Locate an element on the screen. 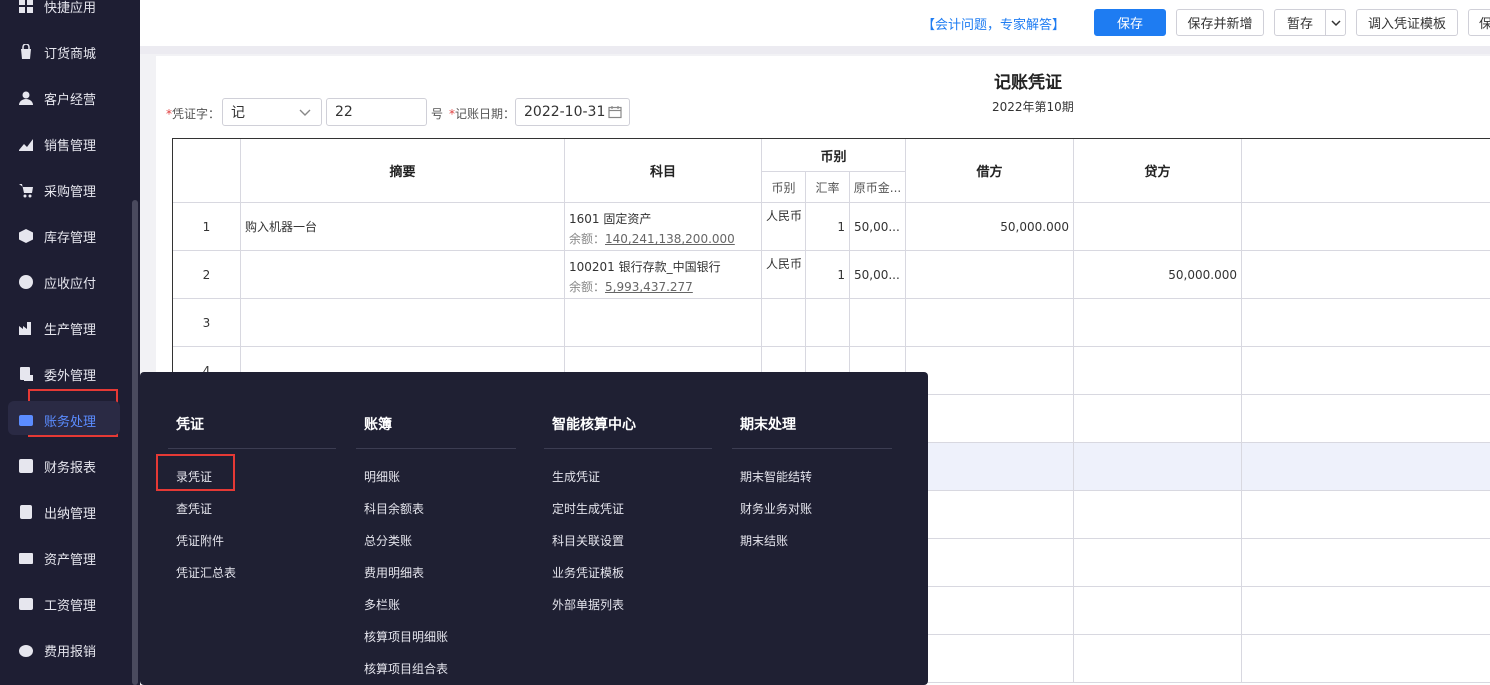 This screenshot has height=685, width=1490. sidebar-item-13: 工资管理 is located at coordinates (66, 604).